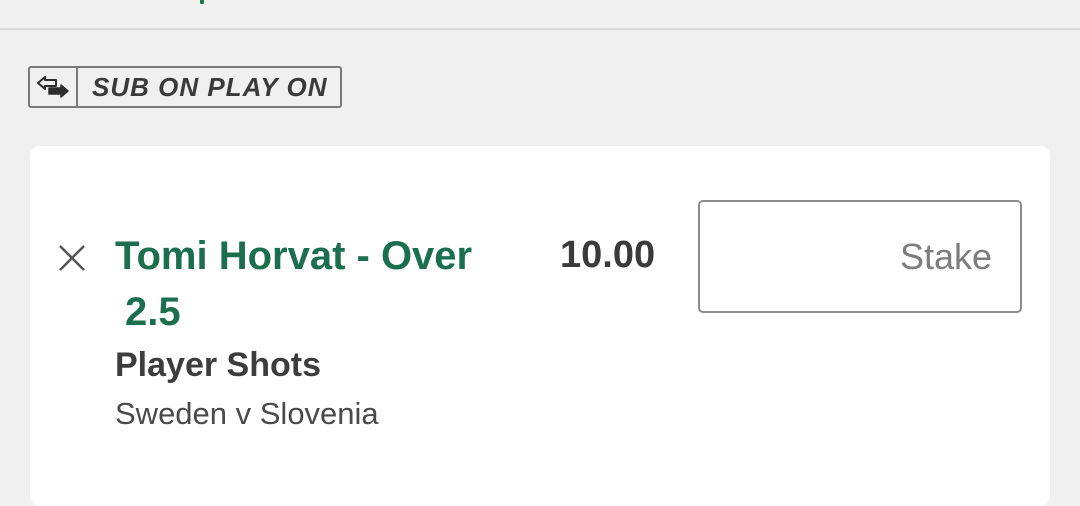 The width and height of the screenshot is (1080, 506). What do you see at coordinates (247, 413) in the screenshot?
I see `event-name: Sweden v Slovenia` at bounding box center [247, 413].